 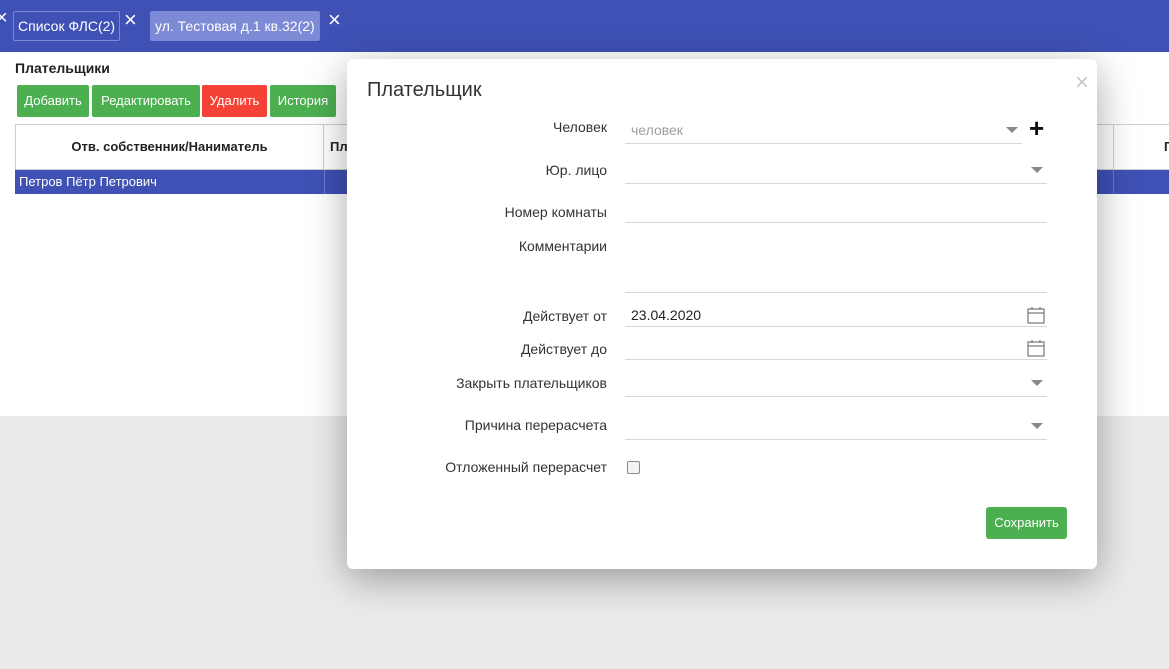 I want to click on valid-to-label: Действует до, so click(x=563, y=349).